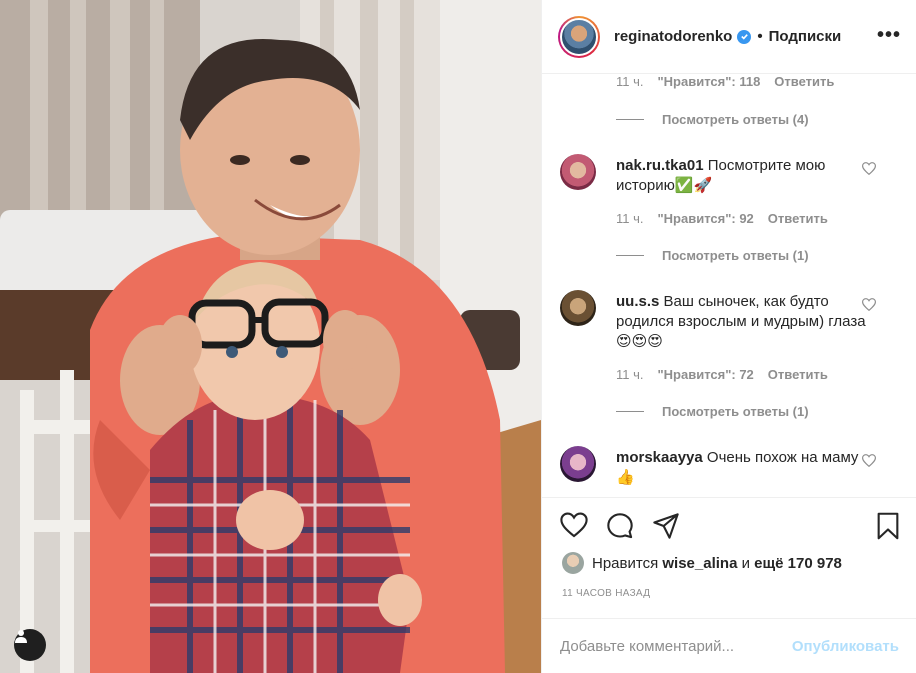  Describe the element at coordinates (573, 563) in the screenshot. I see `liker-avatar` at that location.